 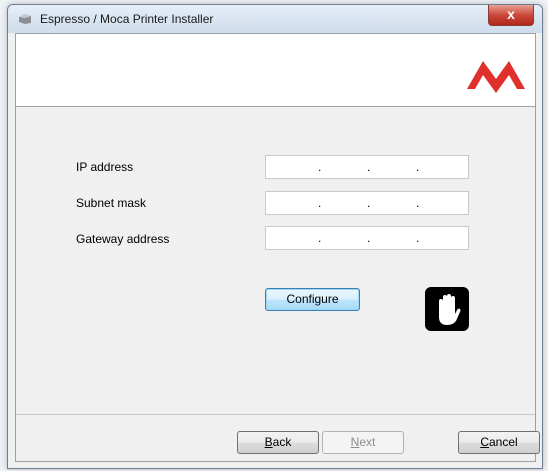 I want to click on moca-logo-icon, so click(x=496, y=77).